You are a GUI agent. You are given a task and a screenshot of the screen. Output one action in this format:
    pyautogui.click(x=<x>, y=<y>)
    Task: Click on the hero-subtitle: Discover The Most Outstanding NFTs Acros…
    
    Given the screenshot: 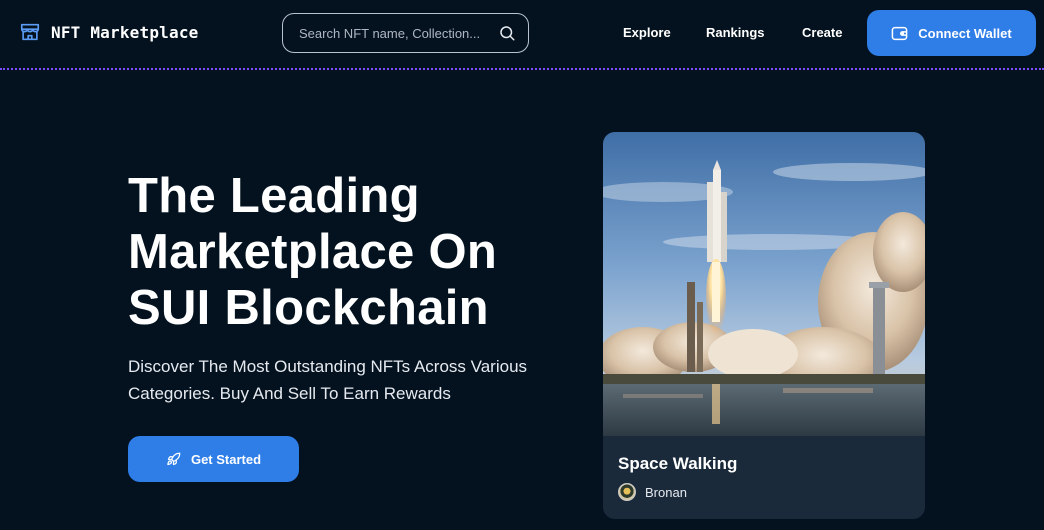 What is the action you would take?
    pyautogui.click(x=328, y=380)
    